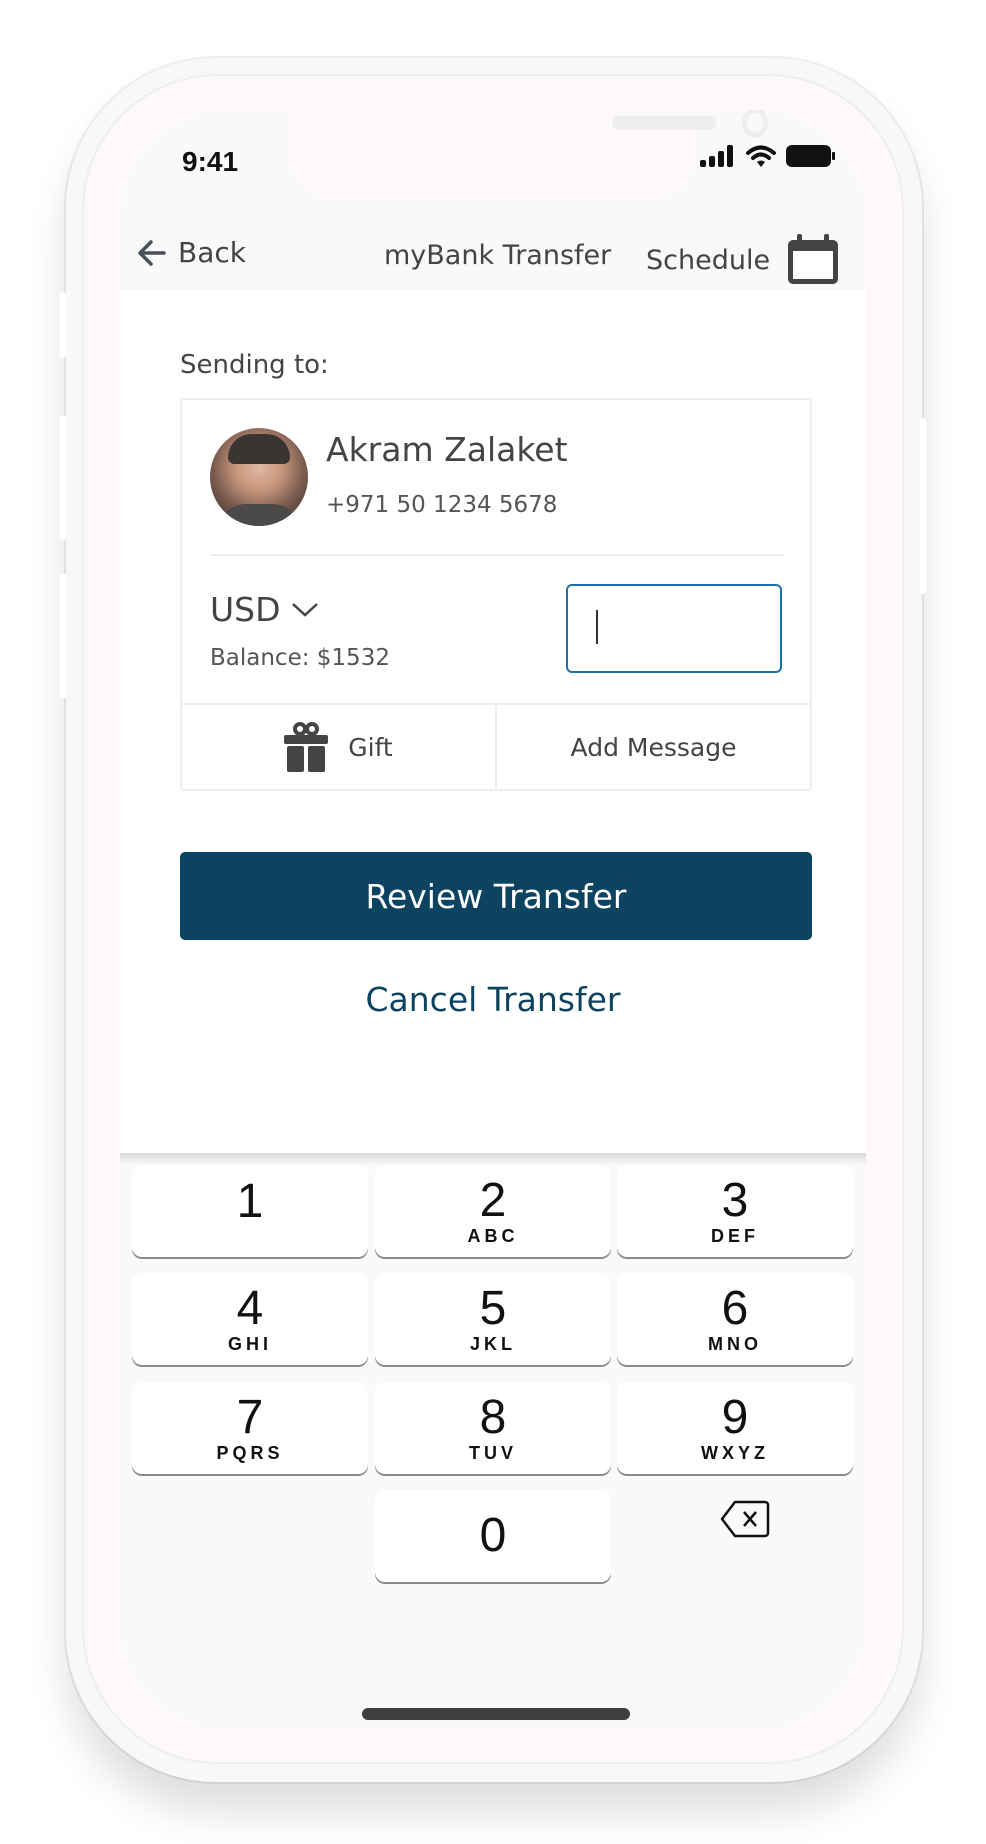 The height and width of the screenshot is (1844, 986). Describe the element at coordinates (745, 1519) in the screenshot. I see `backspace-icon` at that location.